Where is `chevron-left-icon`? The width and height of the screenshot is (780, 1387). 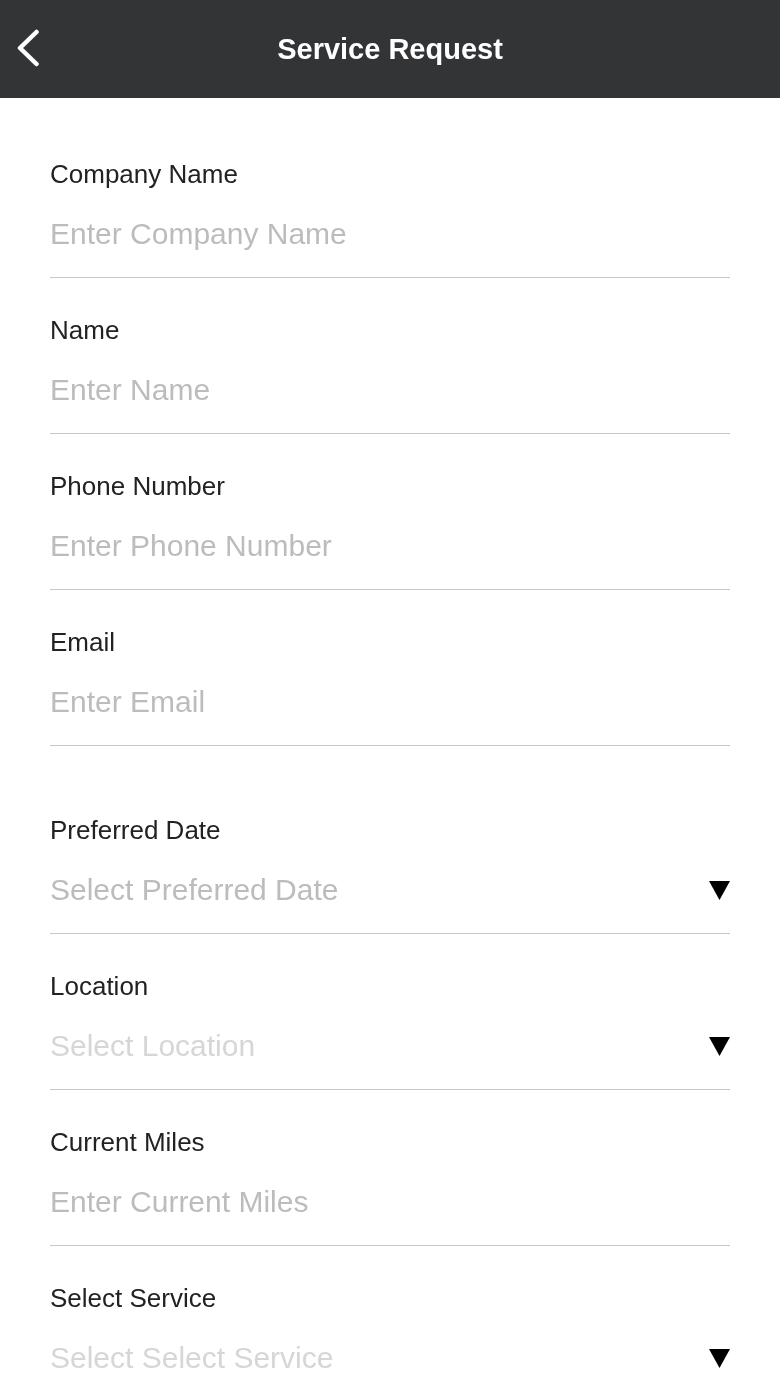 chevron-left-icon is located at coordinates (28, 48).